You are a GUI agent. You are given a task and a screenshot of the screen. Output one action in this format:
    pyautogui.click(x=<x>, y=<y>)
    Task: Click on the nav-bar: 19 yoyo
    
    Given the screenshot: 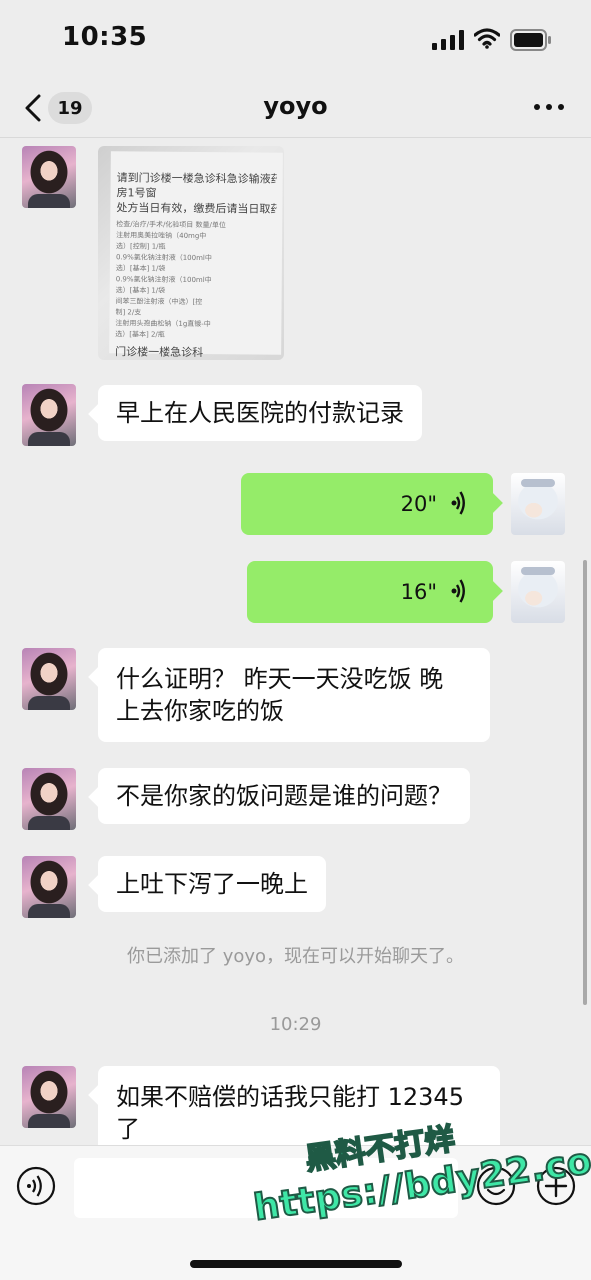 What is the action you would take?
    pyautogui.click(x=295, y=108)
    